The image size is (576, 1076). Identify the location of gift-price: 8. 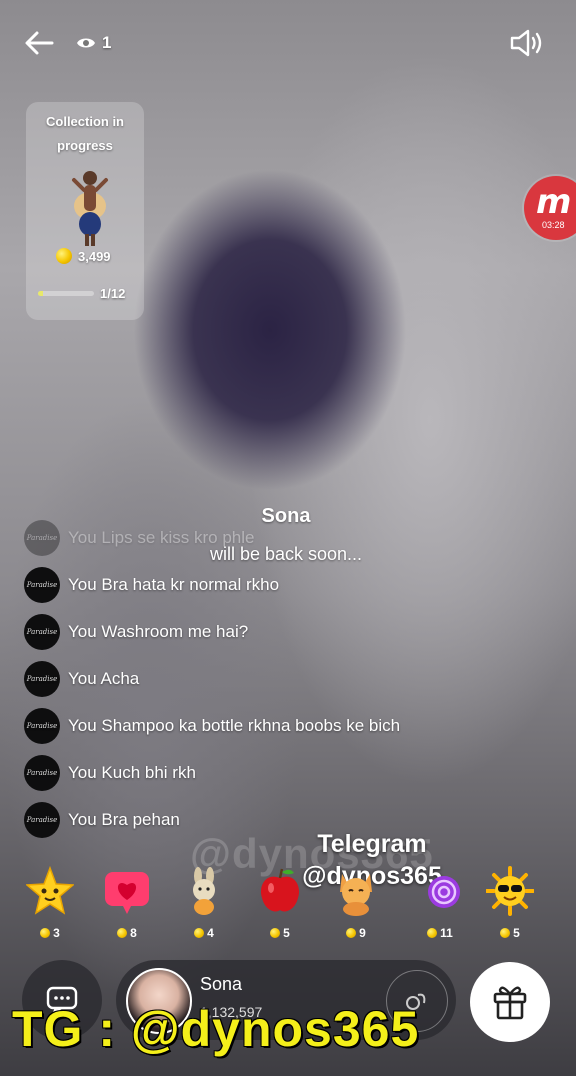
(127, 933).